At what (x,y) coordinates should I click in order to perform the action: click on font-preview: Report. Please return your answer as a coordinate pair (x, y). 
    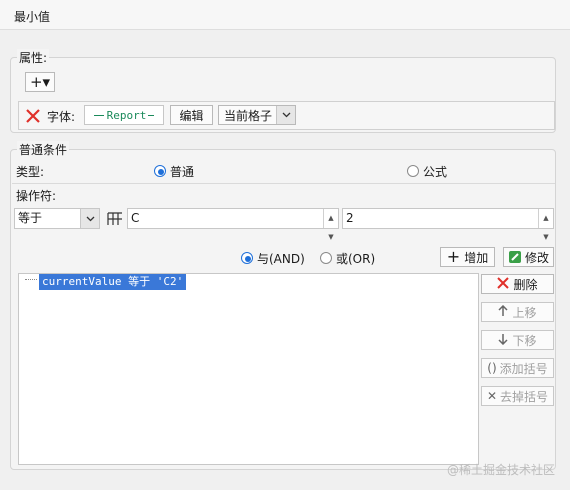
    Looking at the image, I should click on (124, 115).